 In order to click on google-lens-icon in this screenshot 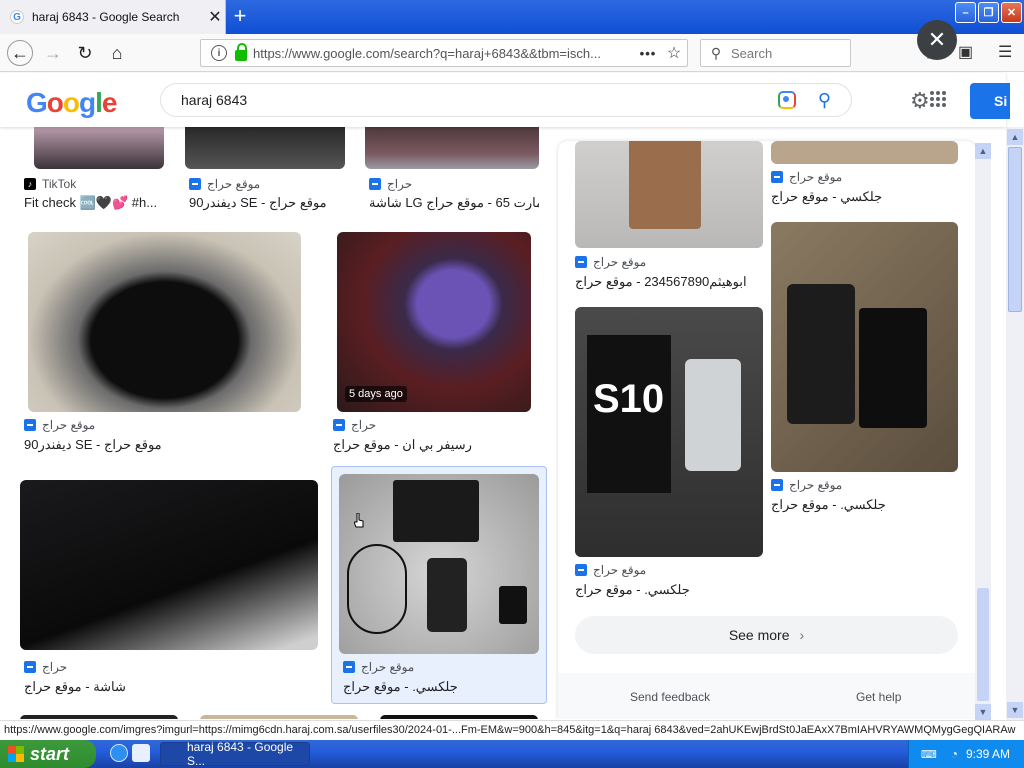, I will do `click(786, 100)`.